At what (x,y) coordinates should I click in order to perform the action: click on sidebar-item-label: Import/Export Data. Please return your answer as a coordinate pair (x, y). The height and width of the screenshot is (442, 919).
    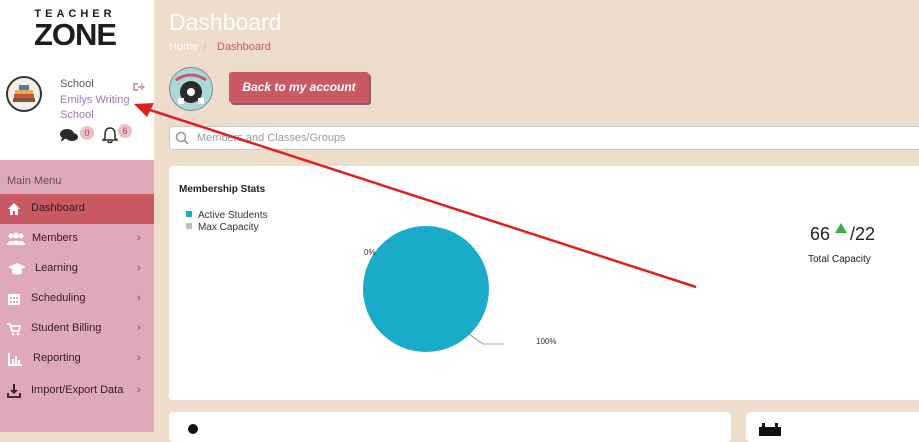
    Looking at the image, I should click on (77, 390).